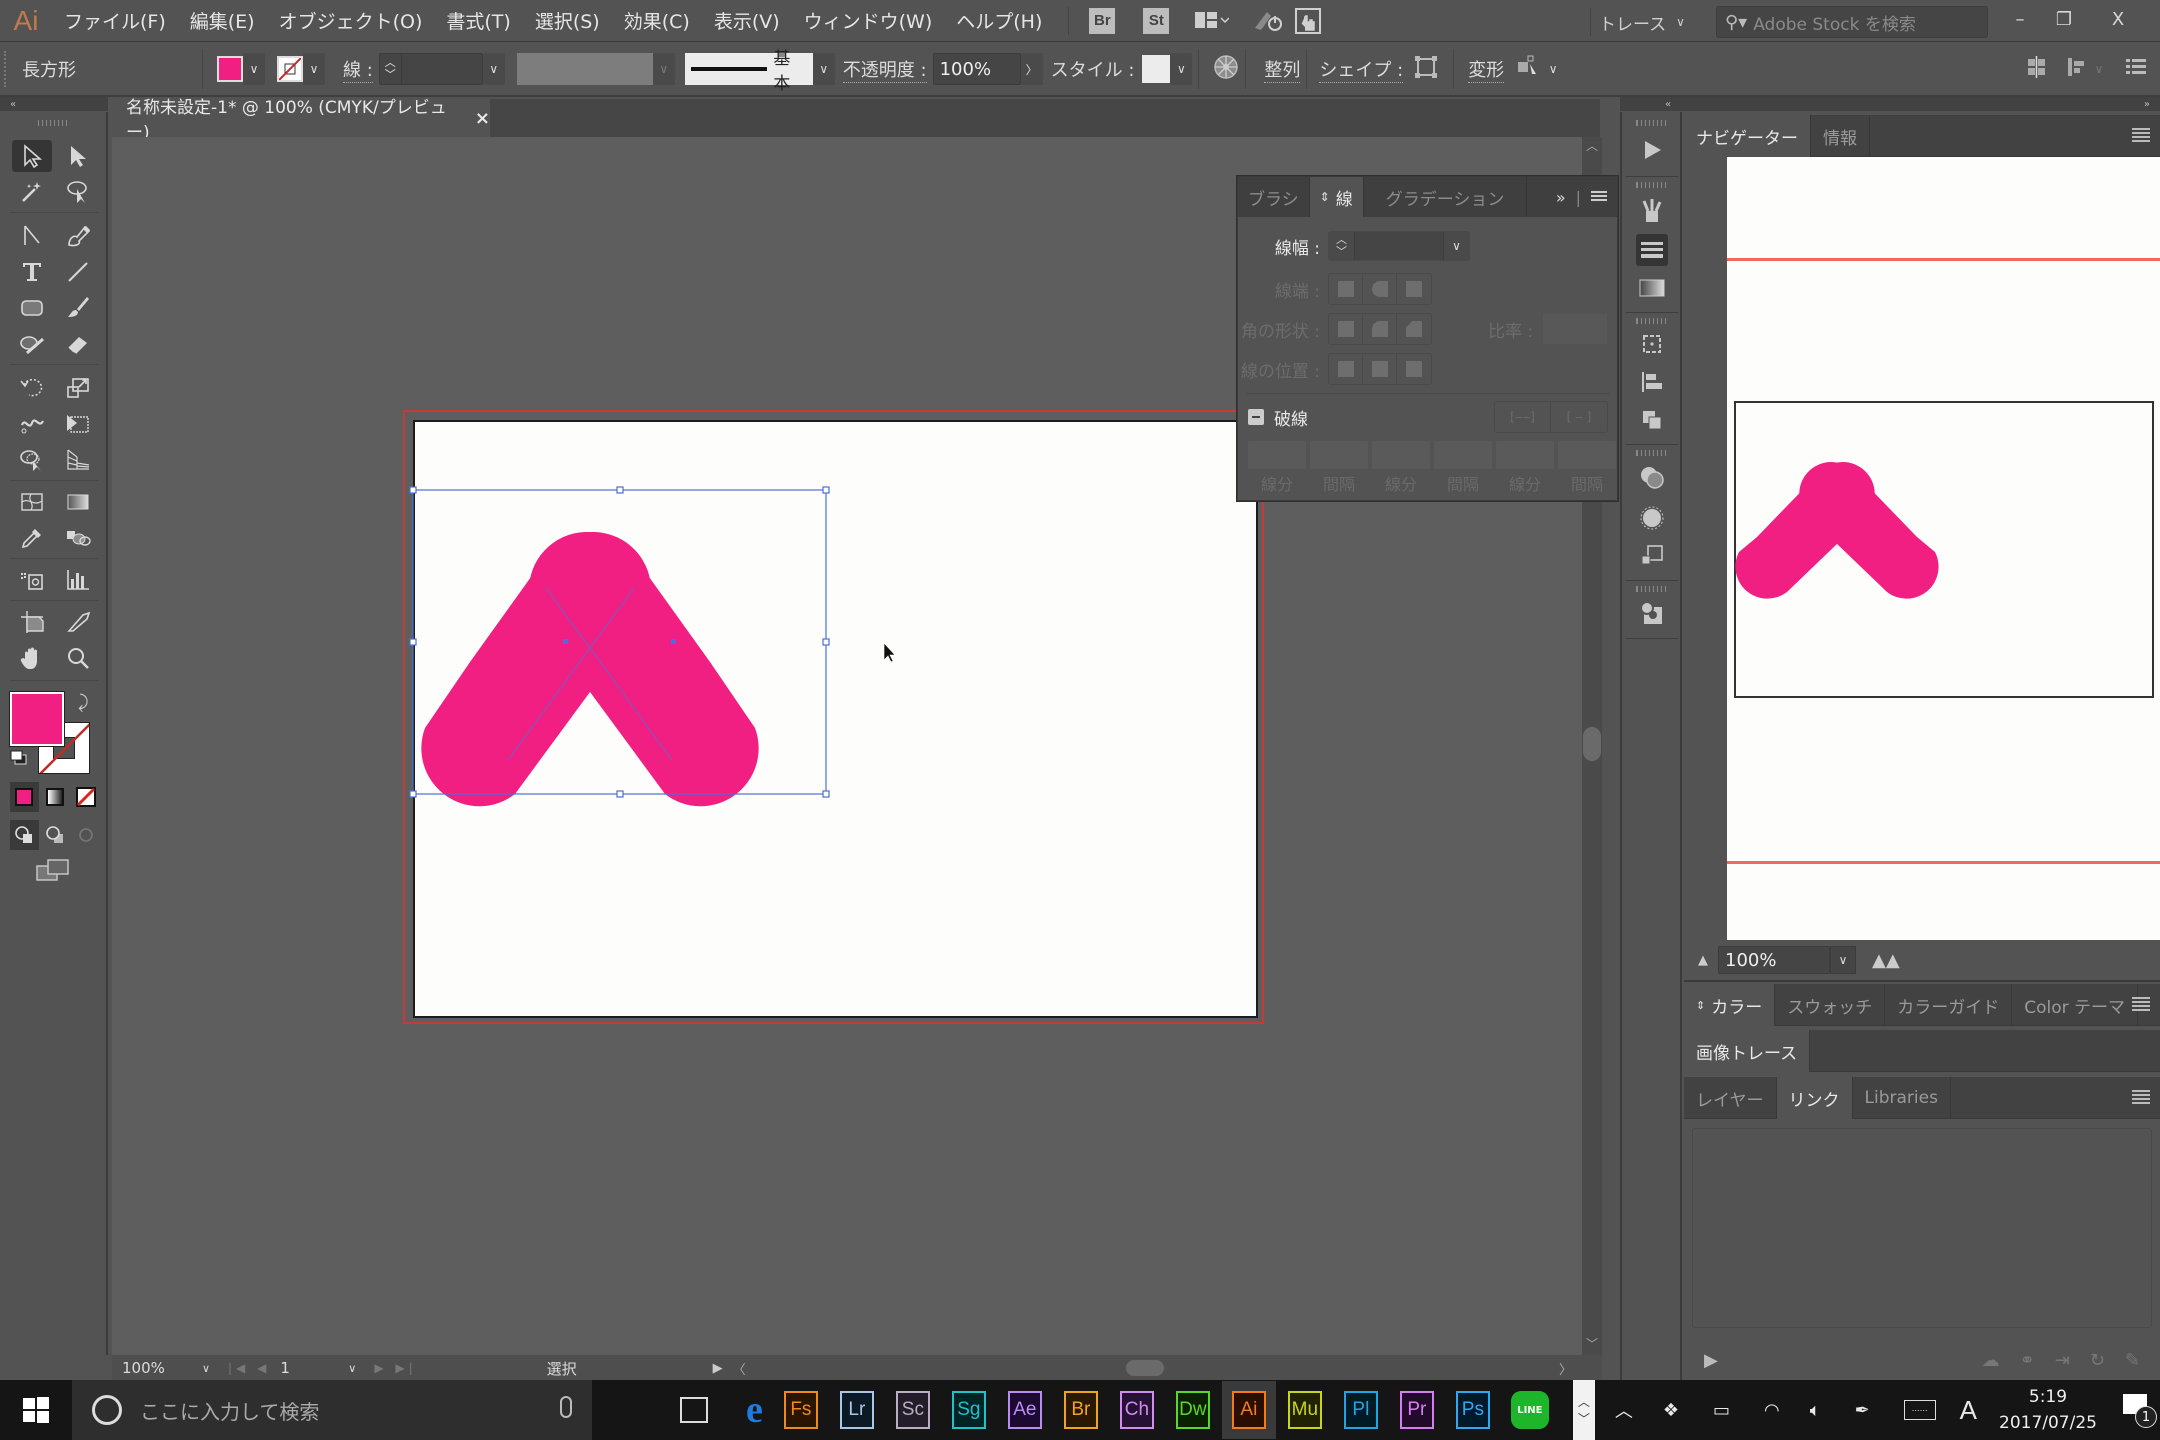  What do you see at coordinates (32, 272) in the screenshot?
I see `type-tool` at bounding box center [32, 272].